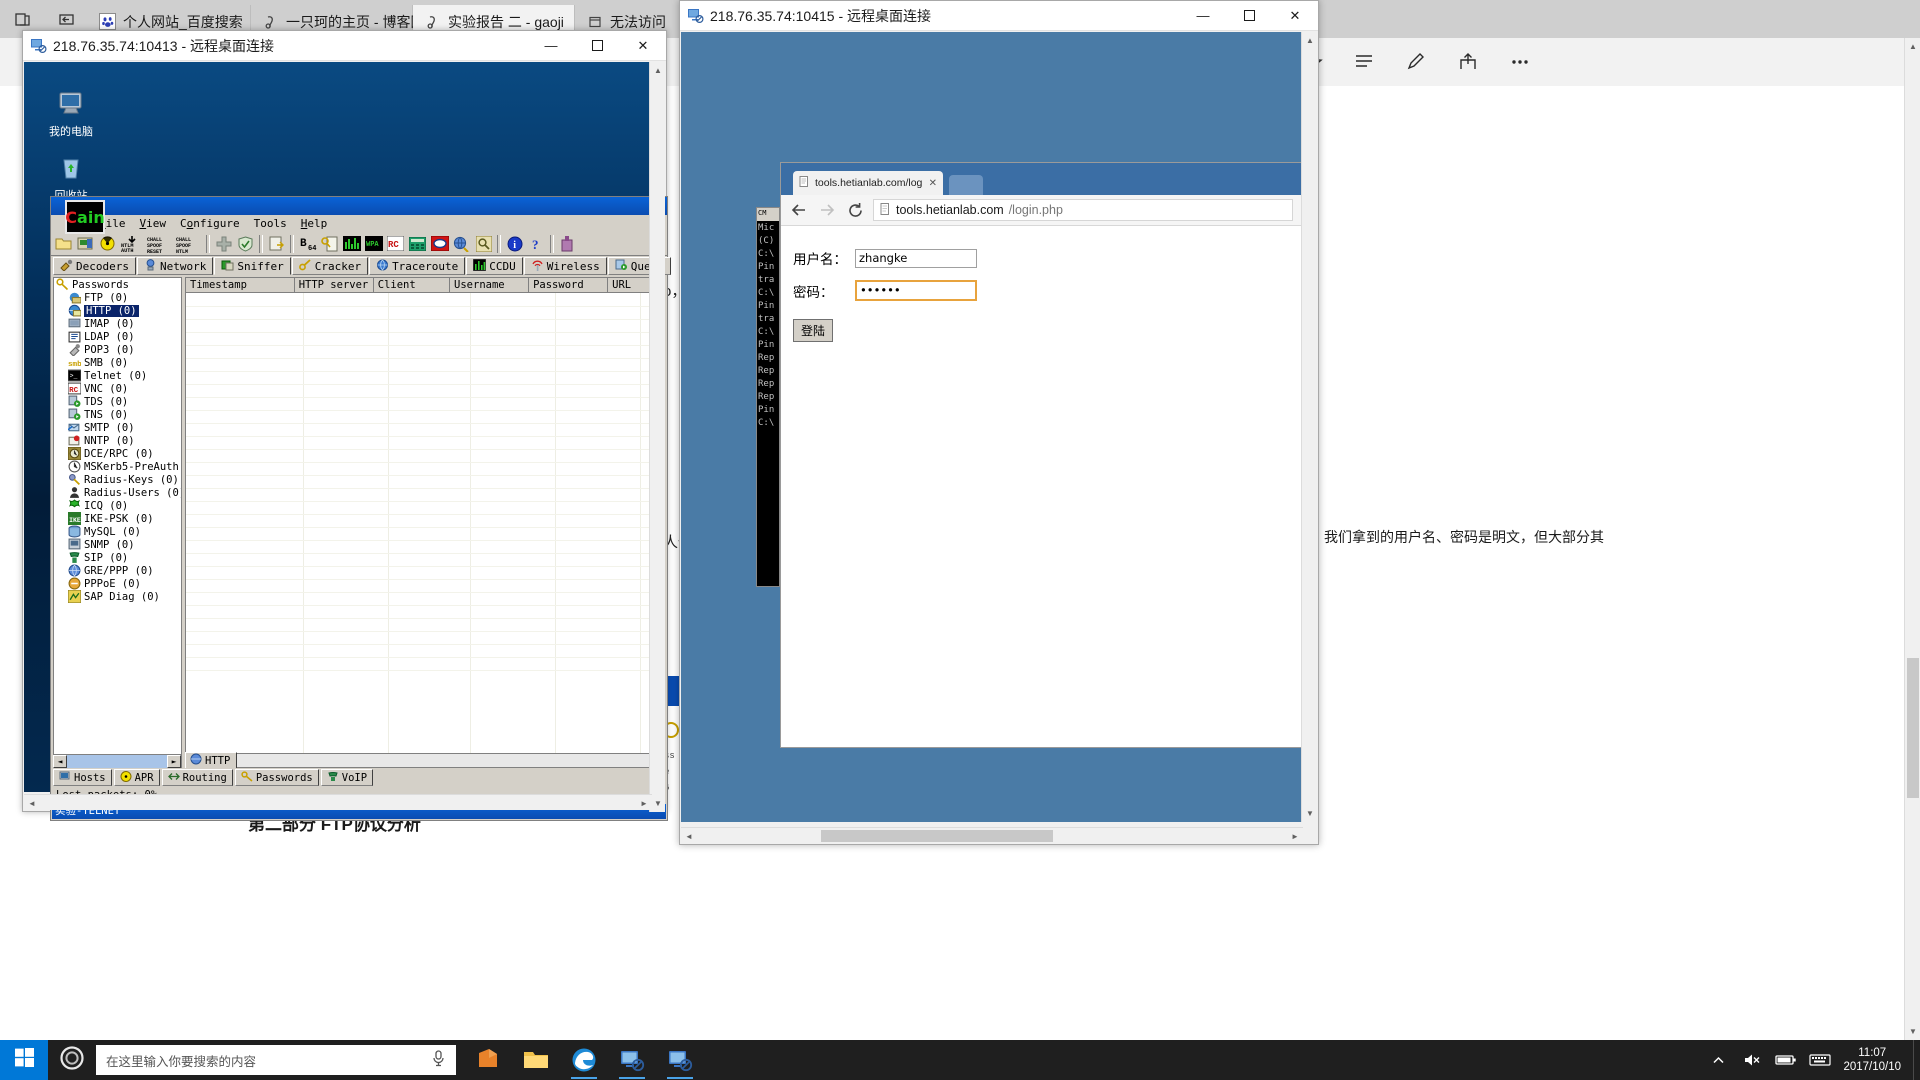 Image resolution: width=1920 pixels, height=1080 pixels. Describe the element at coordinates (1916, 1060) in the screenshot. I see `show-desktop-button` at that location.